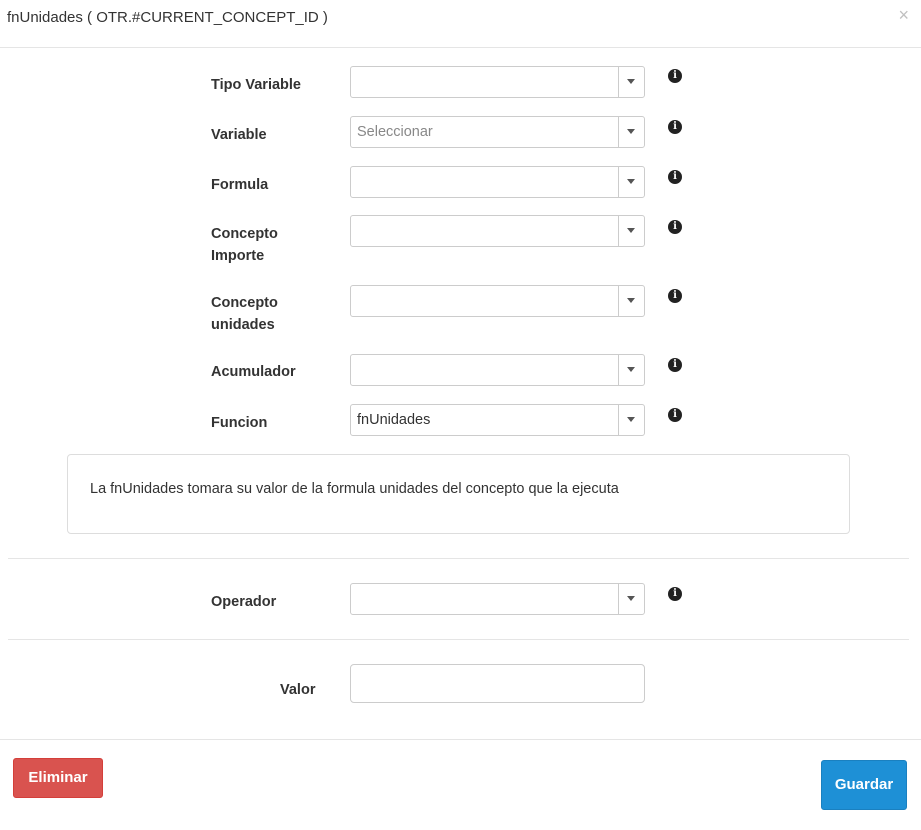 Image resolution: width=921 pixels, height=830 pixels. Describe the element at coordinates (244, 602) in the screenshot. I see `operador-label: Operador` at that location.